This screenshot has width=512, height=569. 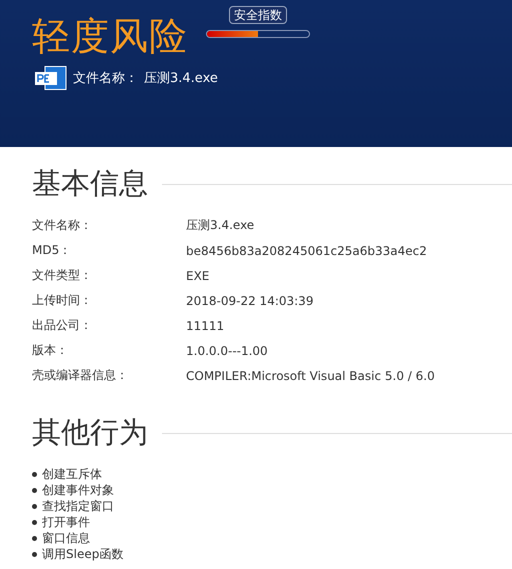 I want to click on section-heading: 基本信息, so click(x=90, y=183).